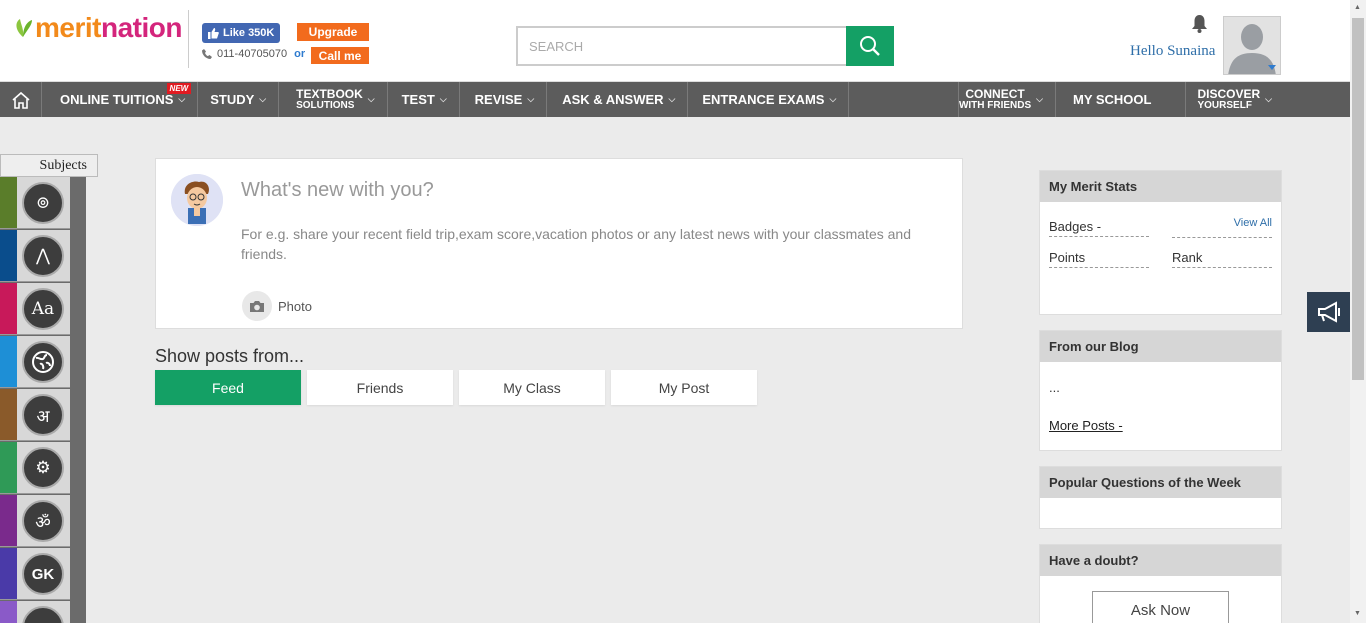  I want to click on facebook-like-button: Like 350K, so click(241, 33).